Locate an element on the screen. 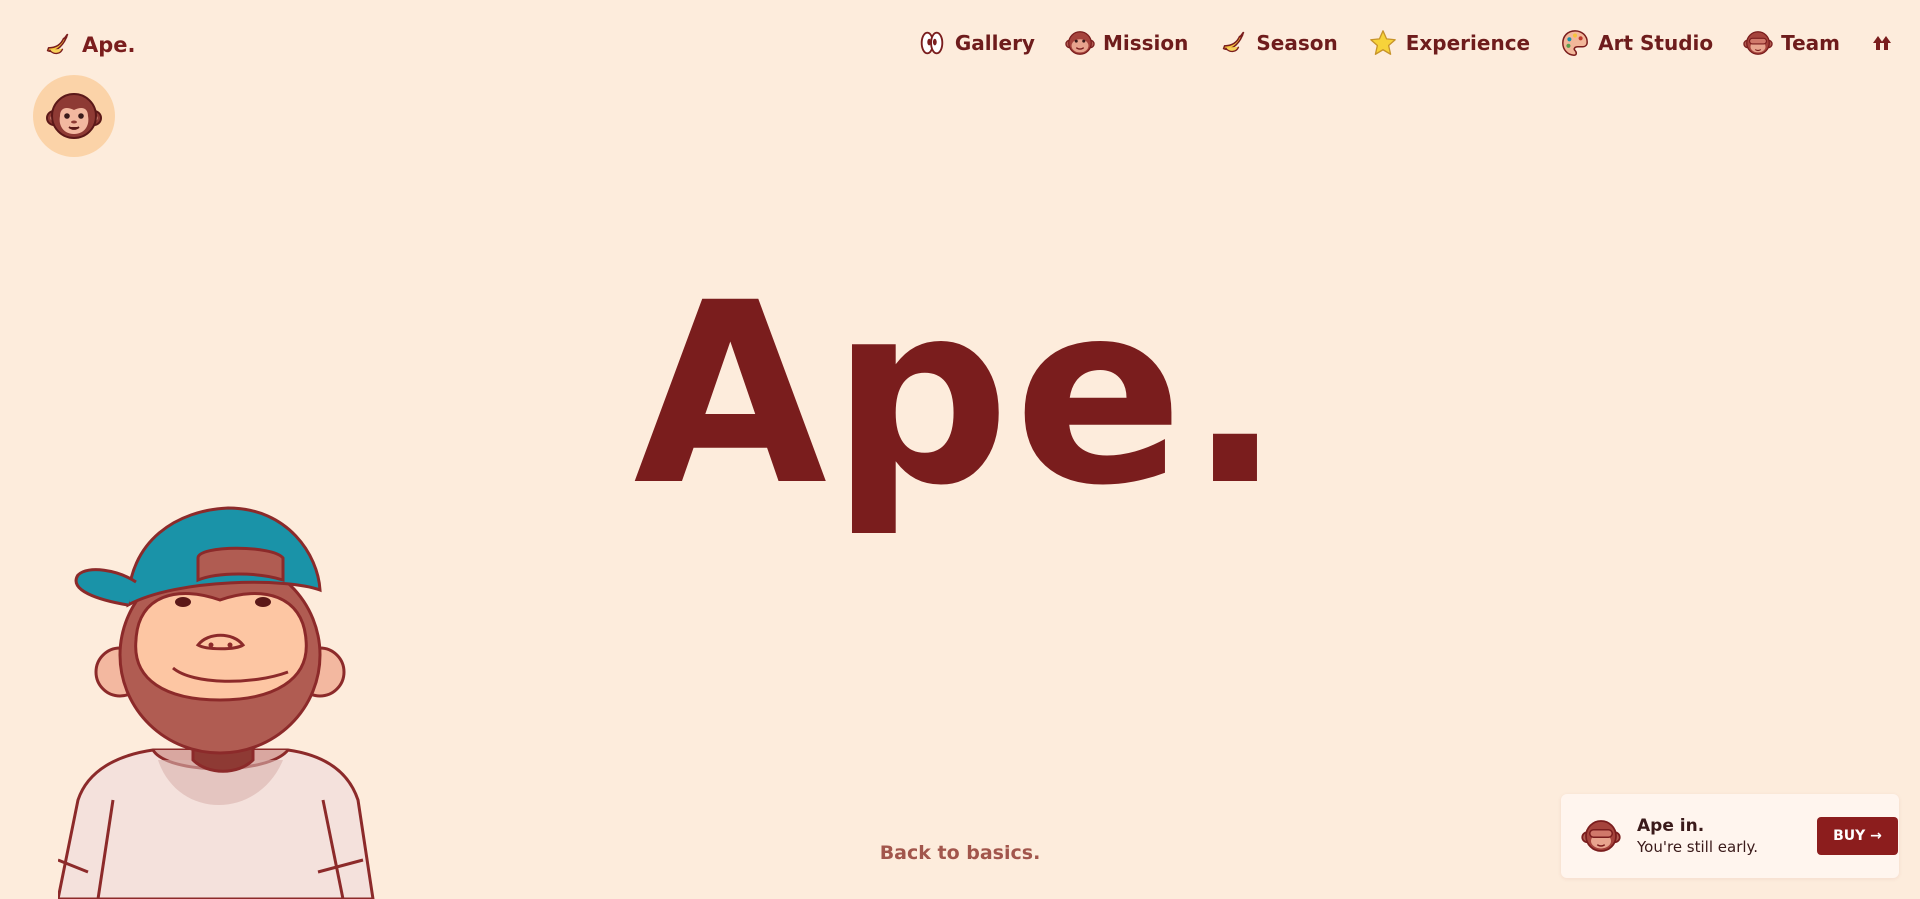 This screenshot has width=1920, height=899. nav-item-label: Art Studio is located at coordinates (1656, 43).